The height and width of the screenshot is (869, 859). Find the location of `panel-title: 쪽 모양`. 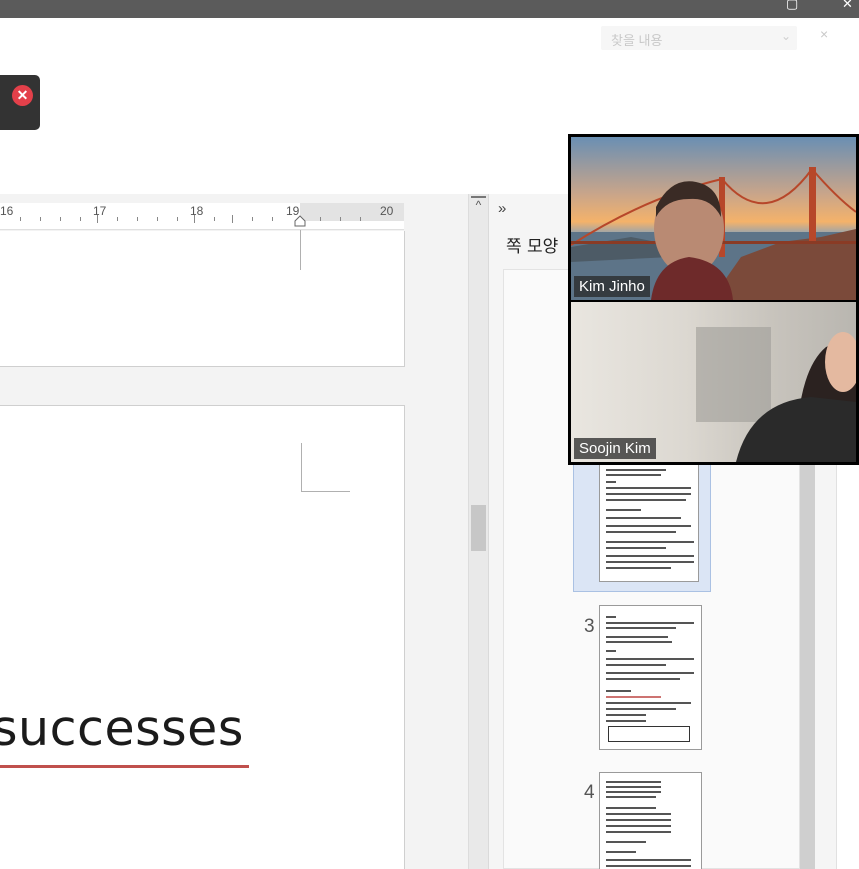

panel-title: 쪽 모양 is located at coordinates (532, 247).